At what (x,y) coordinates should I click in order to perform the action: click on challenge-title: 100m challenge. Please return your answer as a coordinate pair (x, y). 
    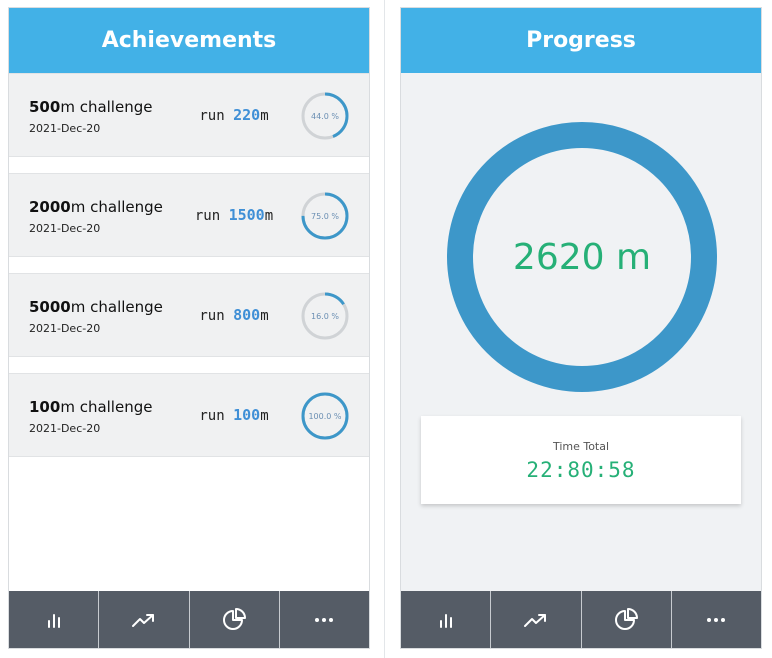
    Looking at the image, I should click on (91, 407).